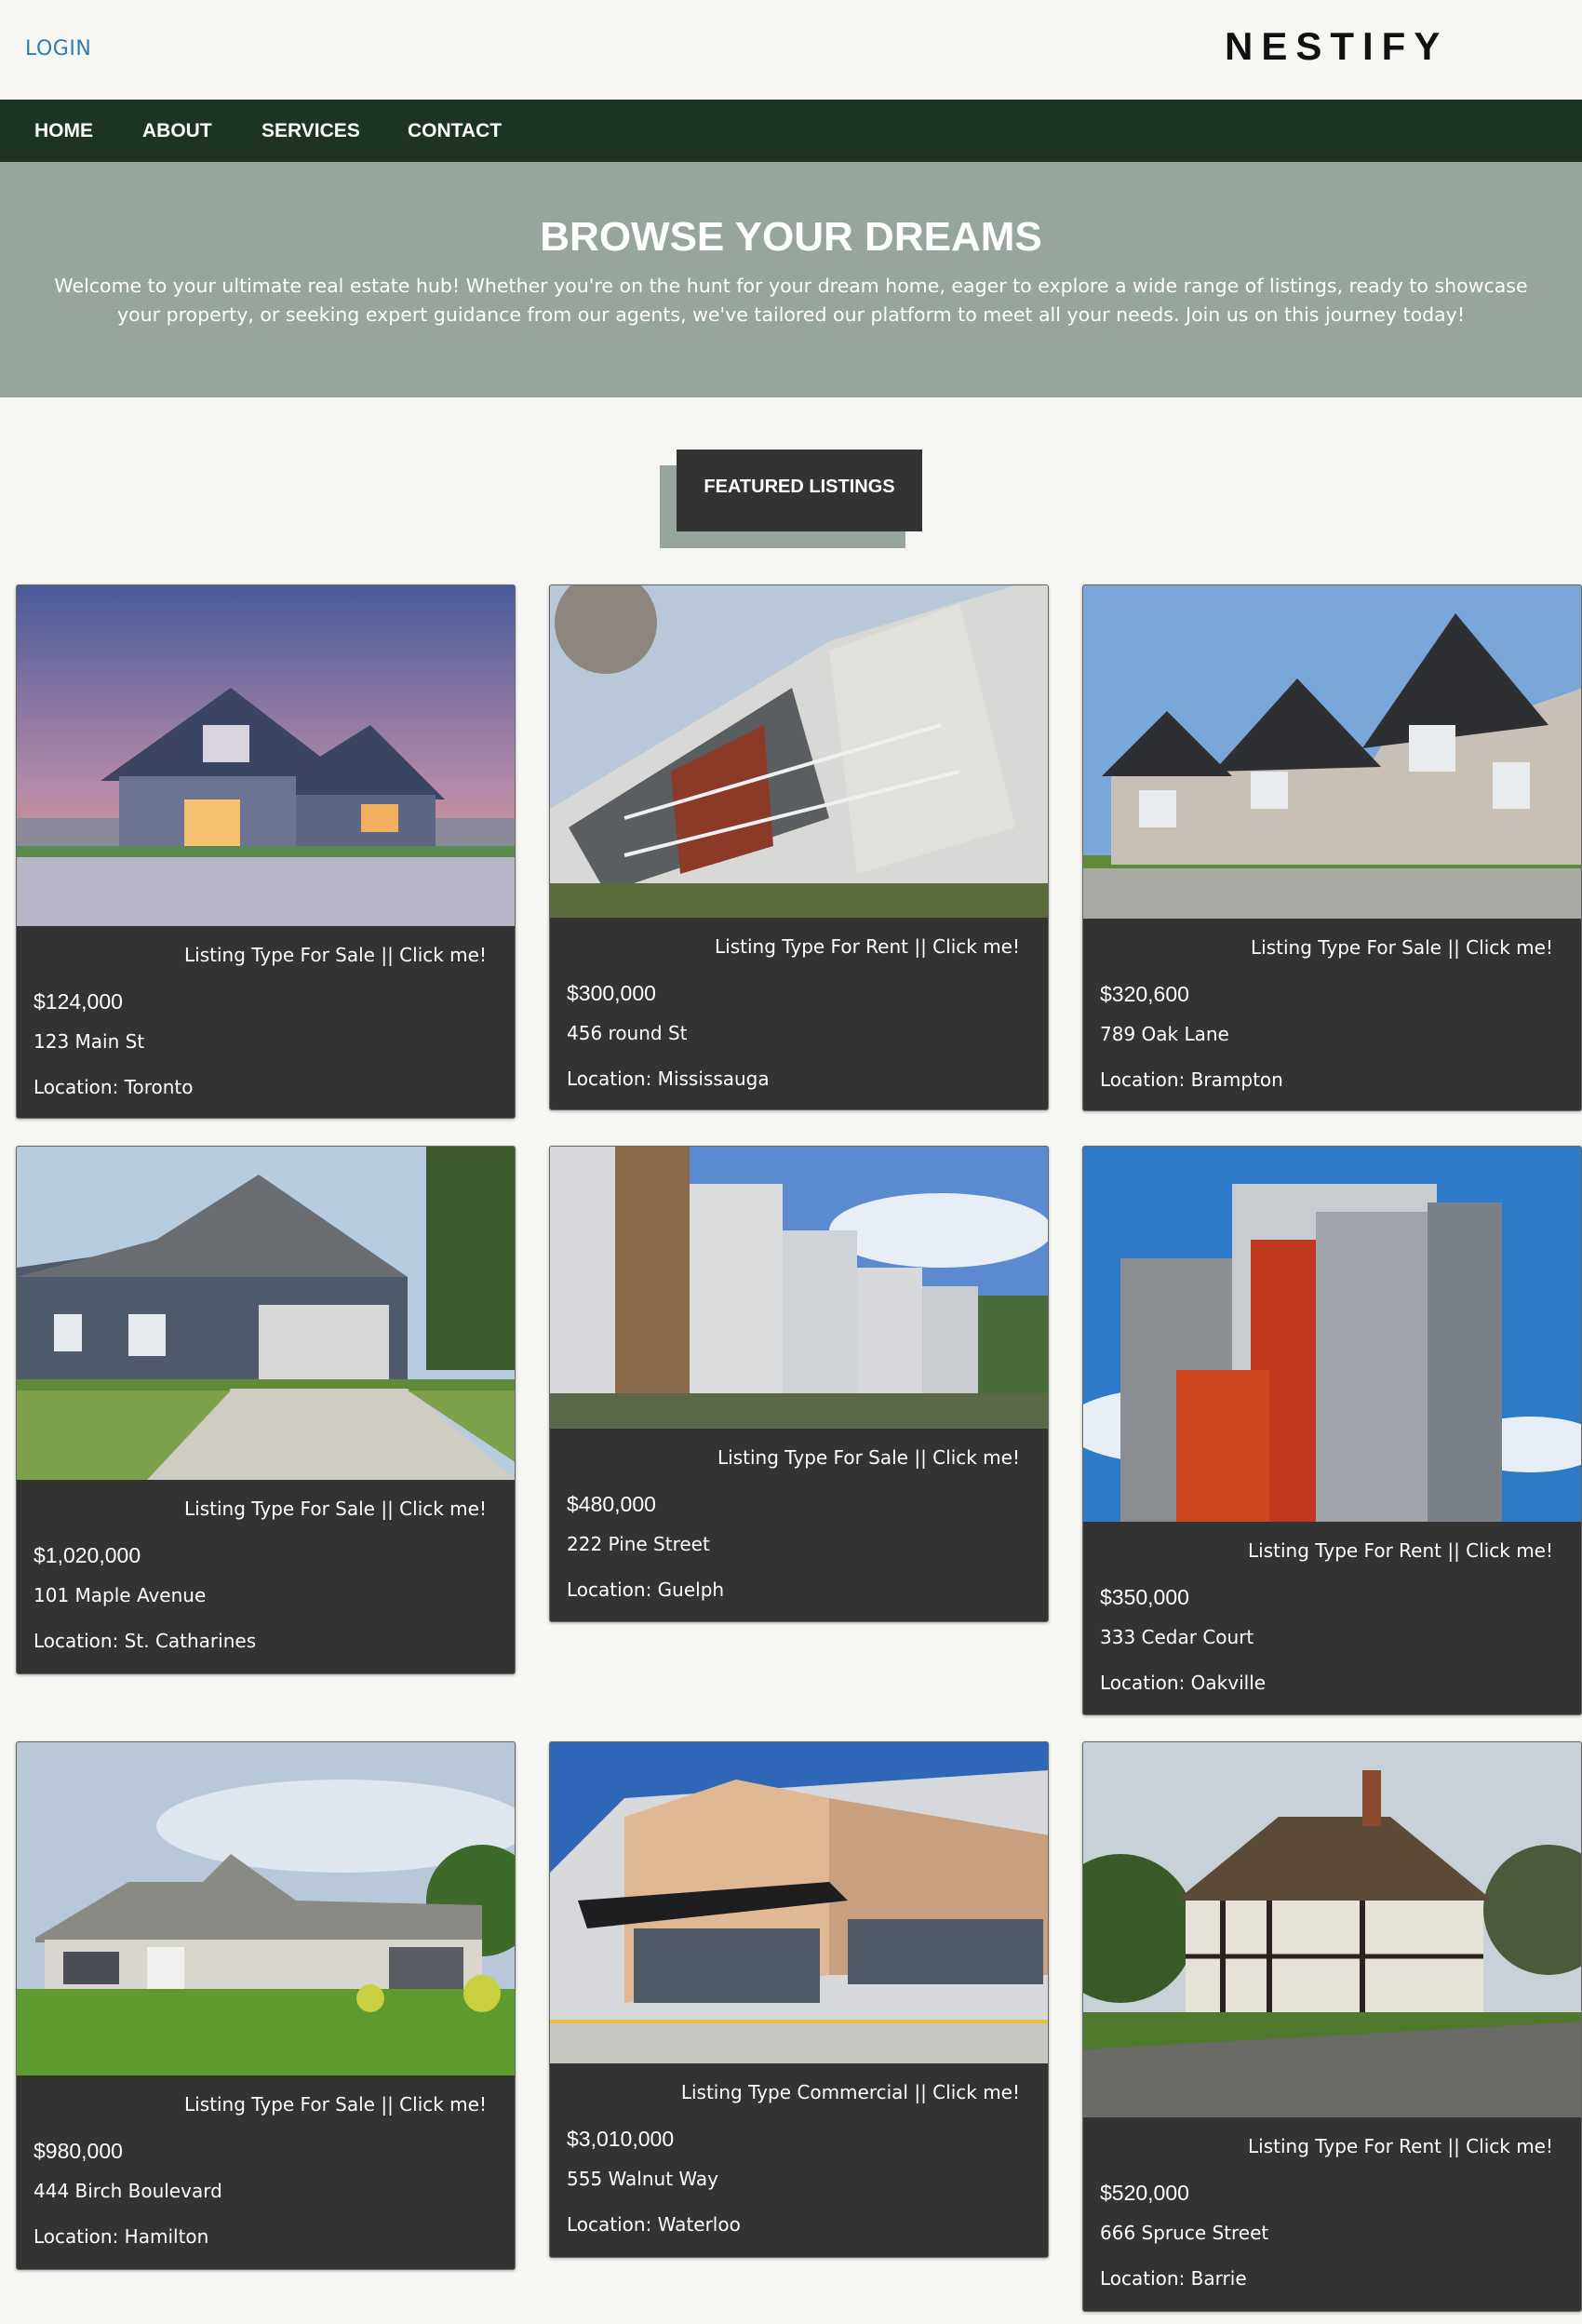 The width and height of the screenshot is (1582, 2324). I want to click on login-link: LOGIN, so click(58, 48).